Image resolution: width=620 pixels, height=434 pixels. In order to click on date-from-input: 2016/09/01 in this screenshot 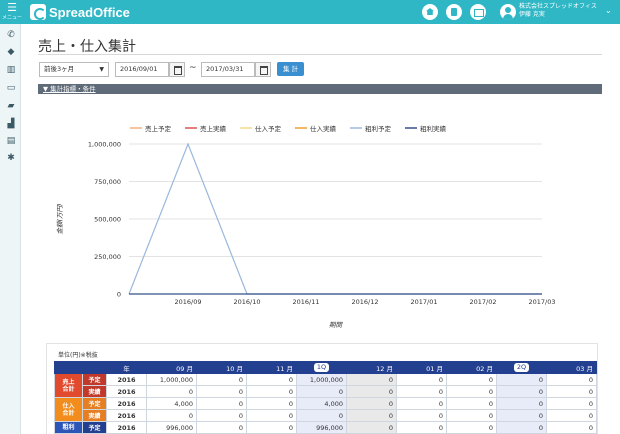, I will do `click(142, 69)`.